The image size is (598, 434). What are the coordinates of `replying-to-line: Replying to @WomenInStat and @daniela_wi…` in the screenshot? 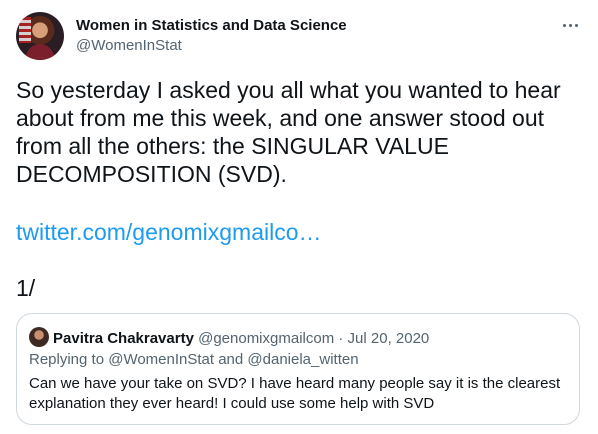 It's located at (194, 360).